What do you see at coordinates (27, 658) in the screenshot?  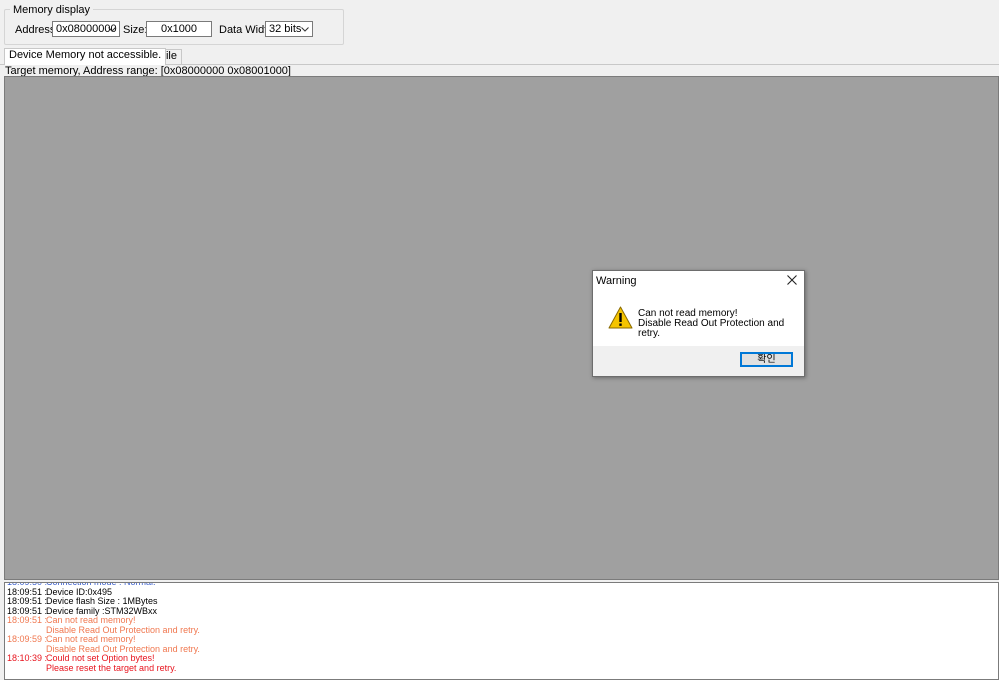 I see `log-timestamp: 18:10:39 :` at bounding box center [27, 658].